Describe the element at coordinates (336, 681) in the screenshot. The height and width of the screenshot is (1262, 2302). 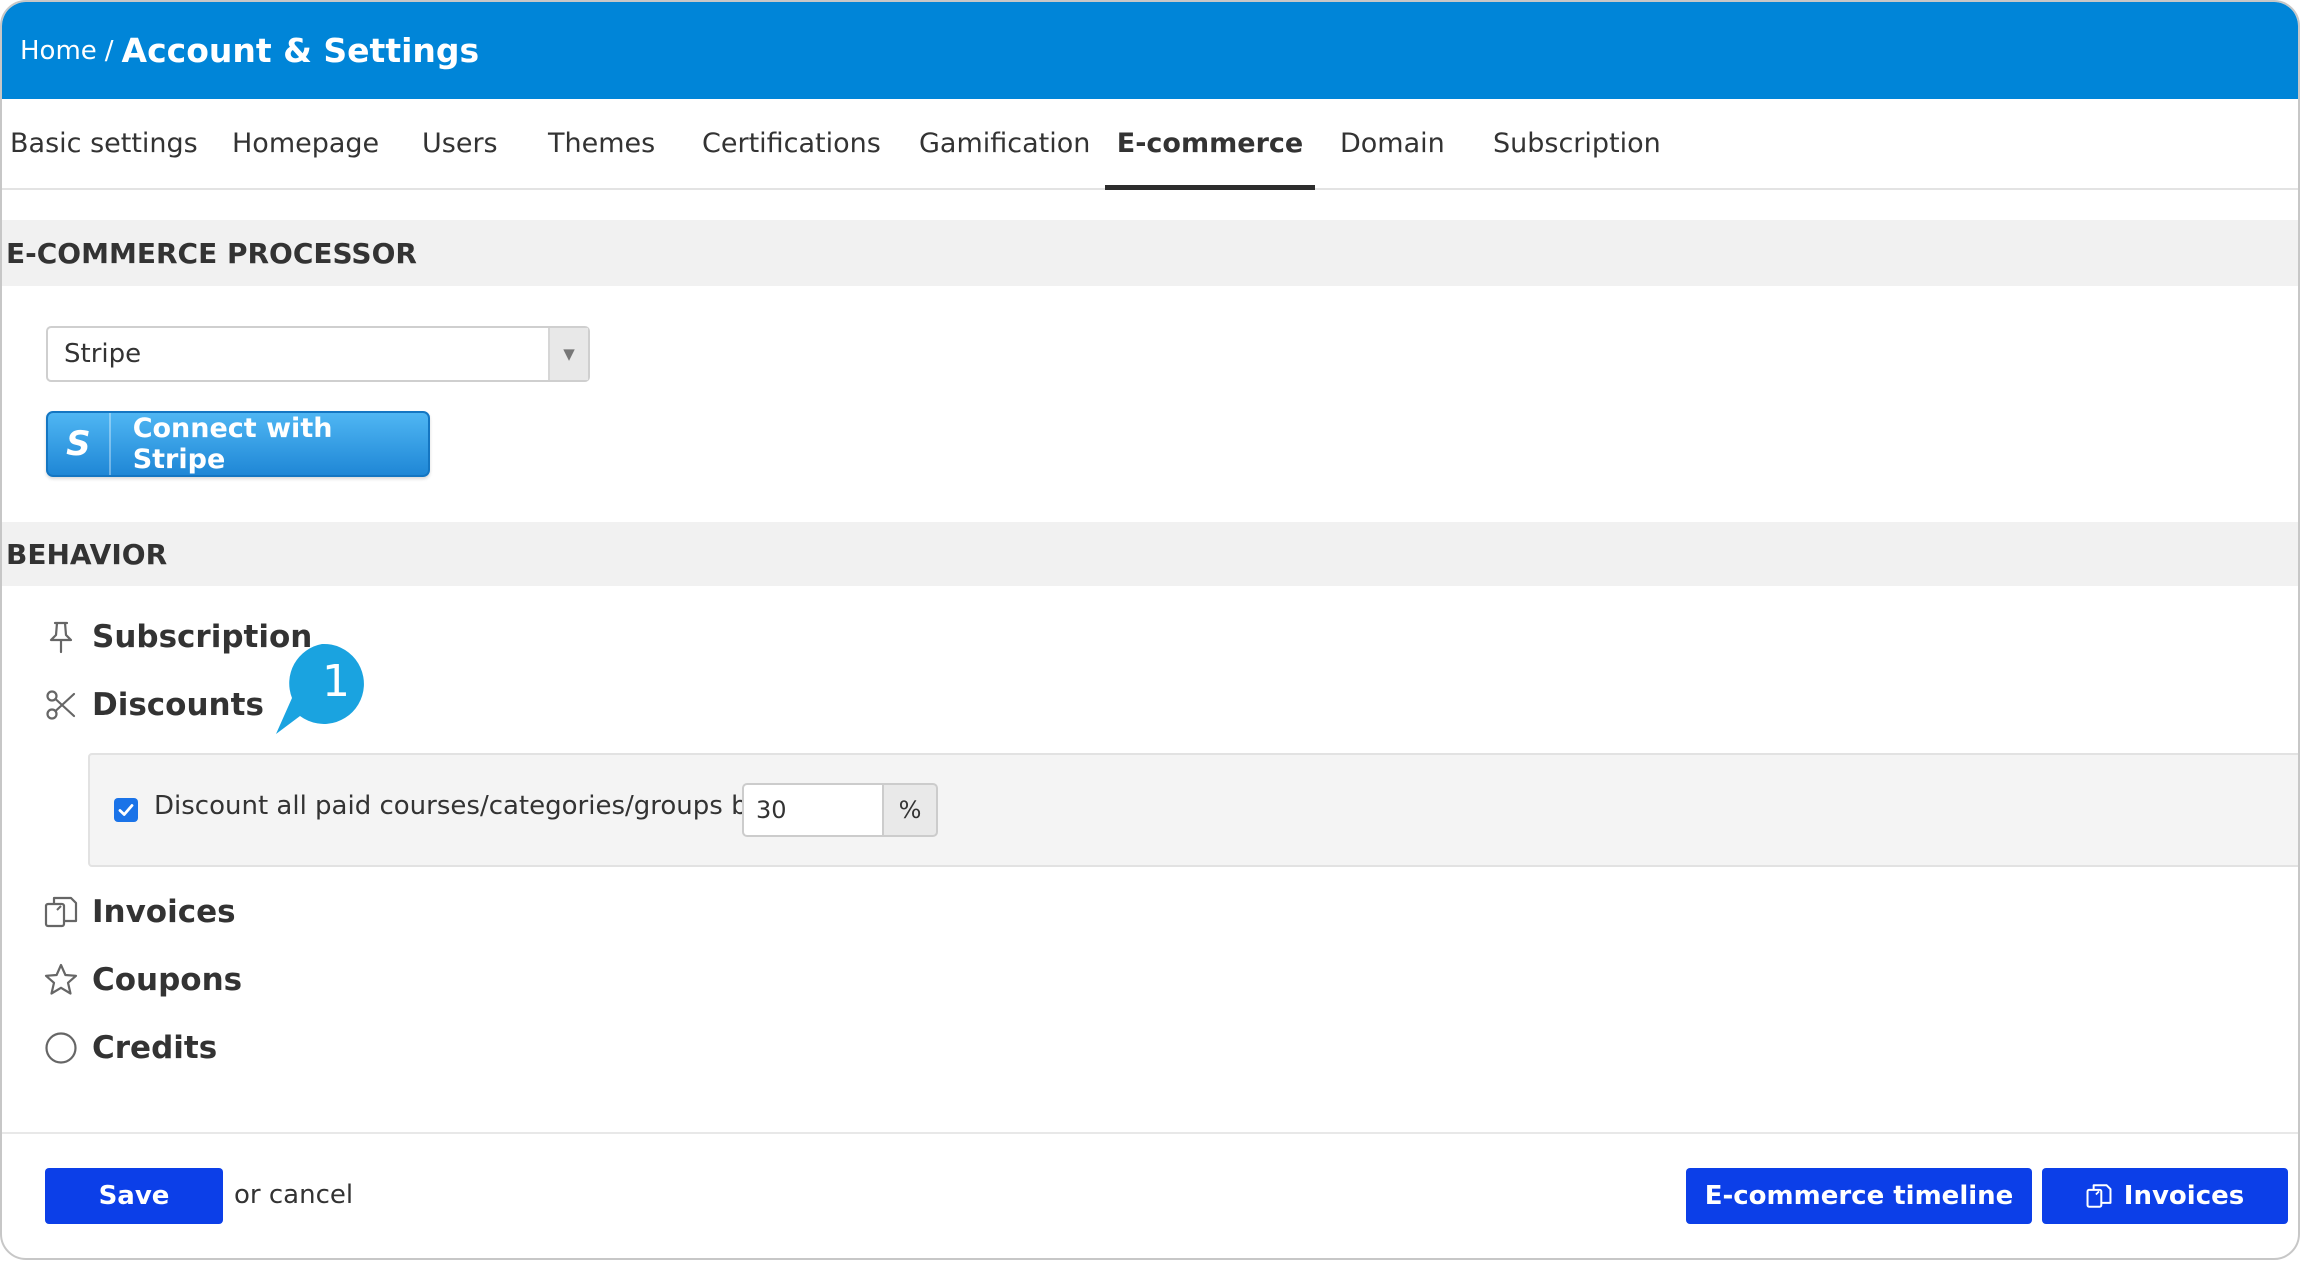
I see `callout-number: 1` at that location.